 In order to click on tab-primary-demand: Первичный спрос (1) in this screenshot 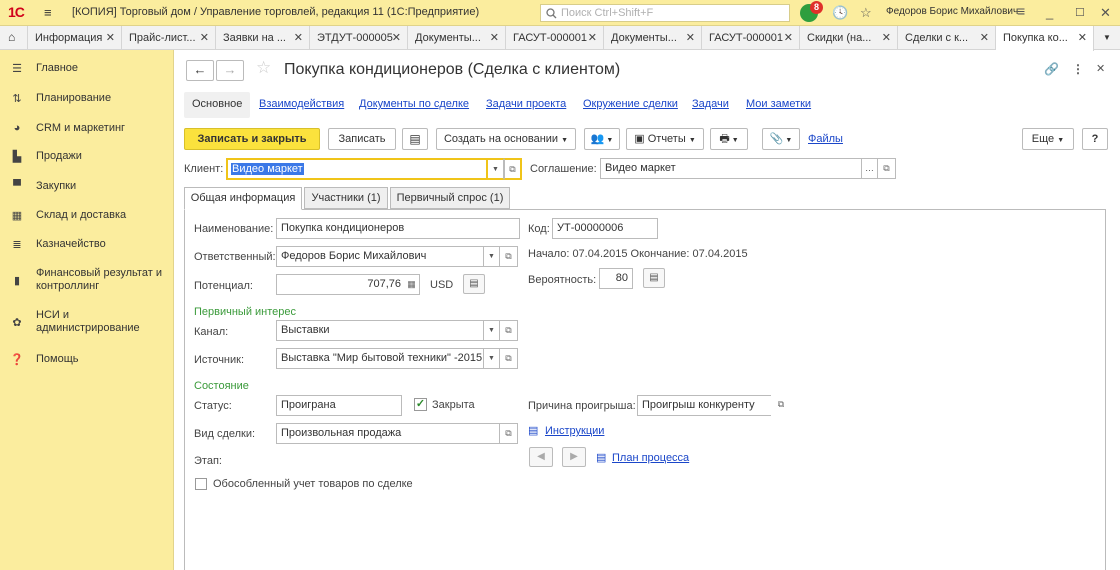, I will do `click(450, 198)`.